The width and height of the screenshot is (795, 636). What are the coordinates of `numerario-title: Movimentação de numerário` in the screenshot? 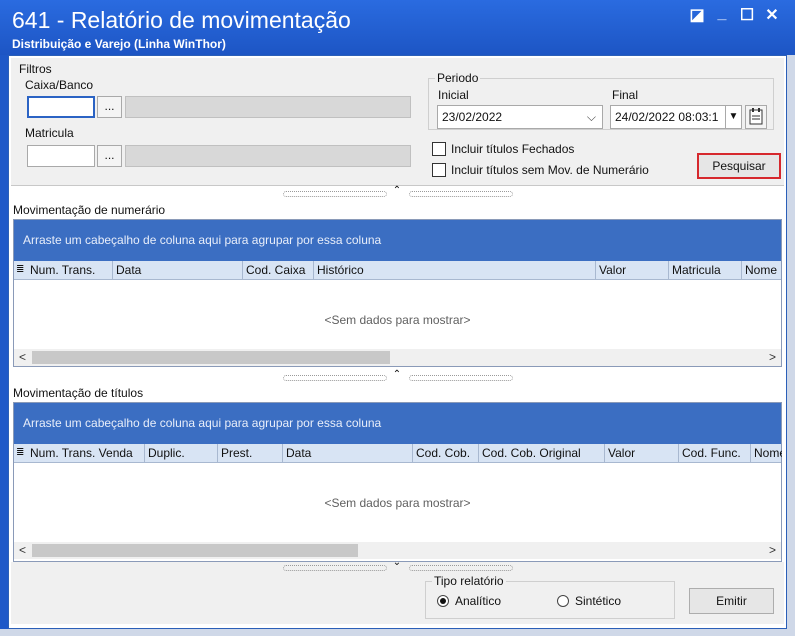 It's located at (89, 210).